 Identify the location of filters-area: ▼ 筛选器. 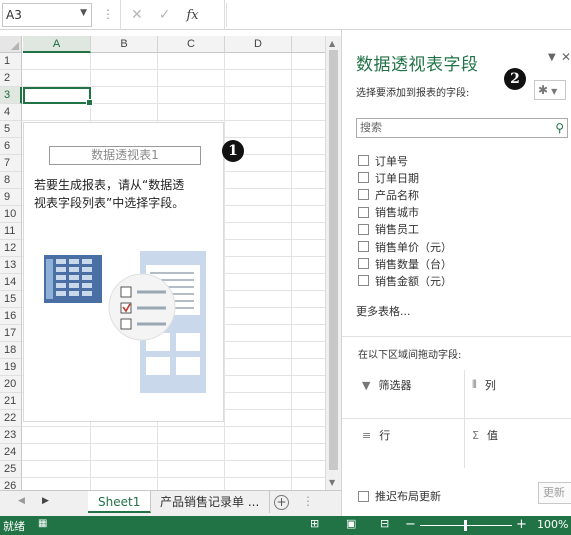
(386, 385).